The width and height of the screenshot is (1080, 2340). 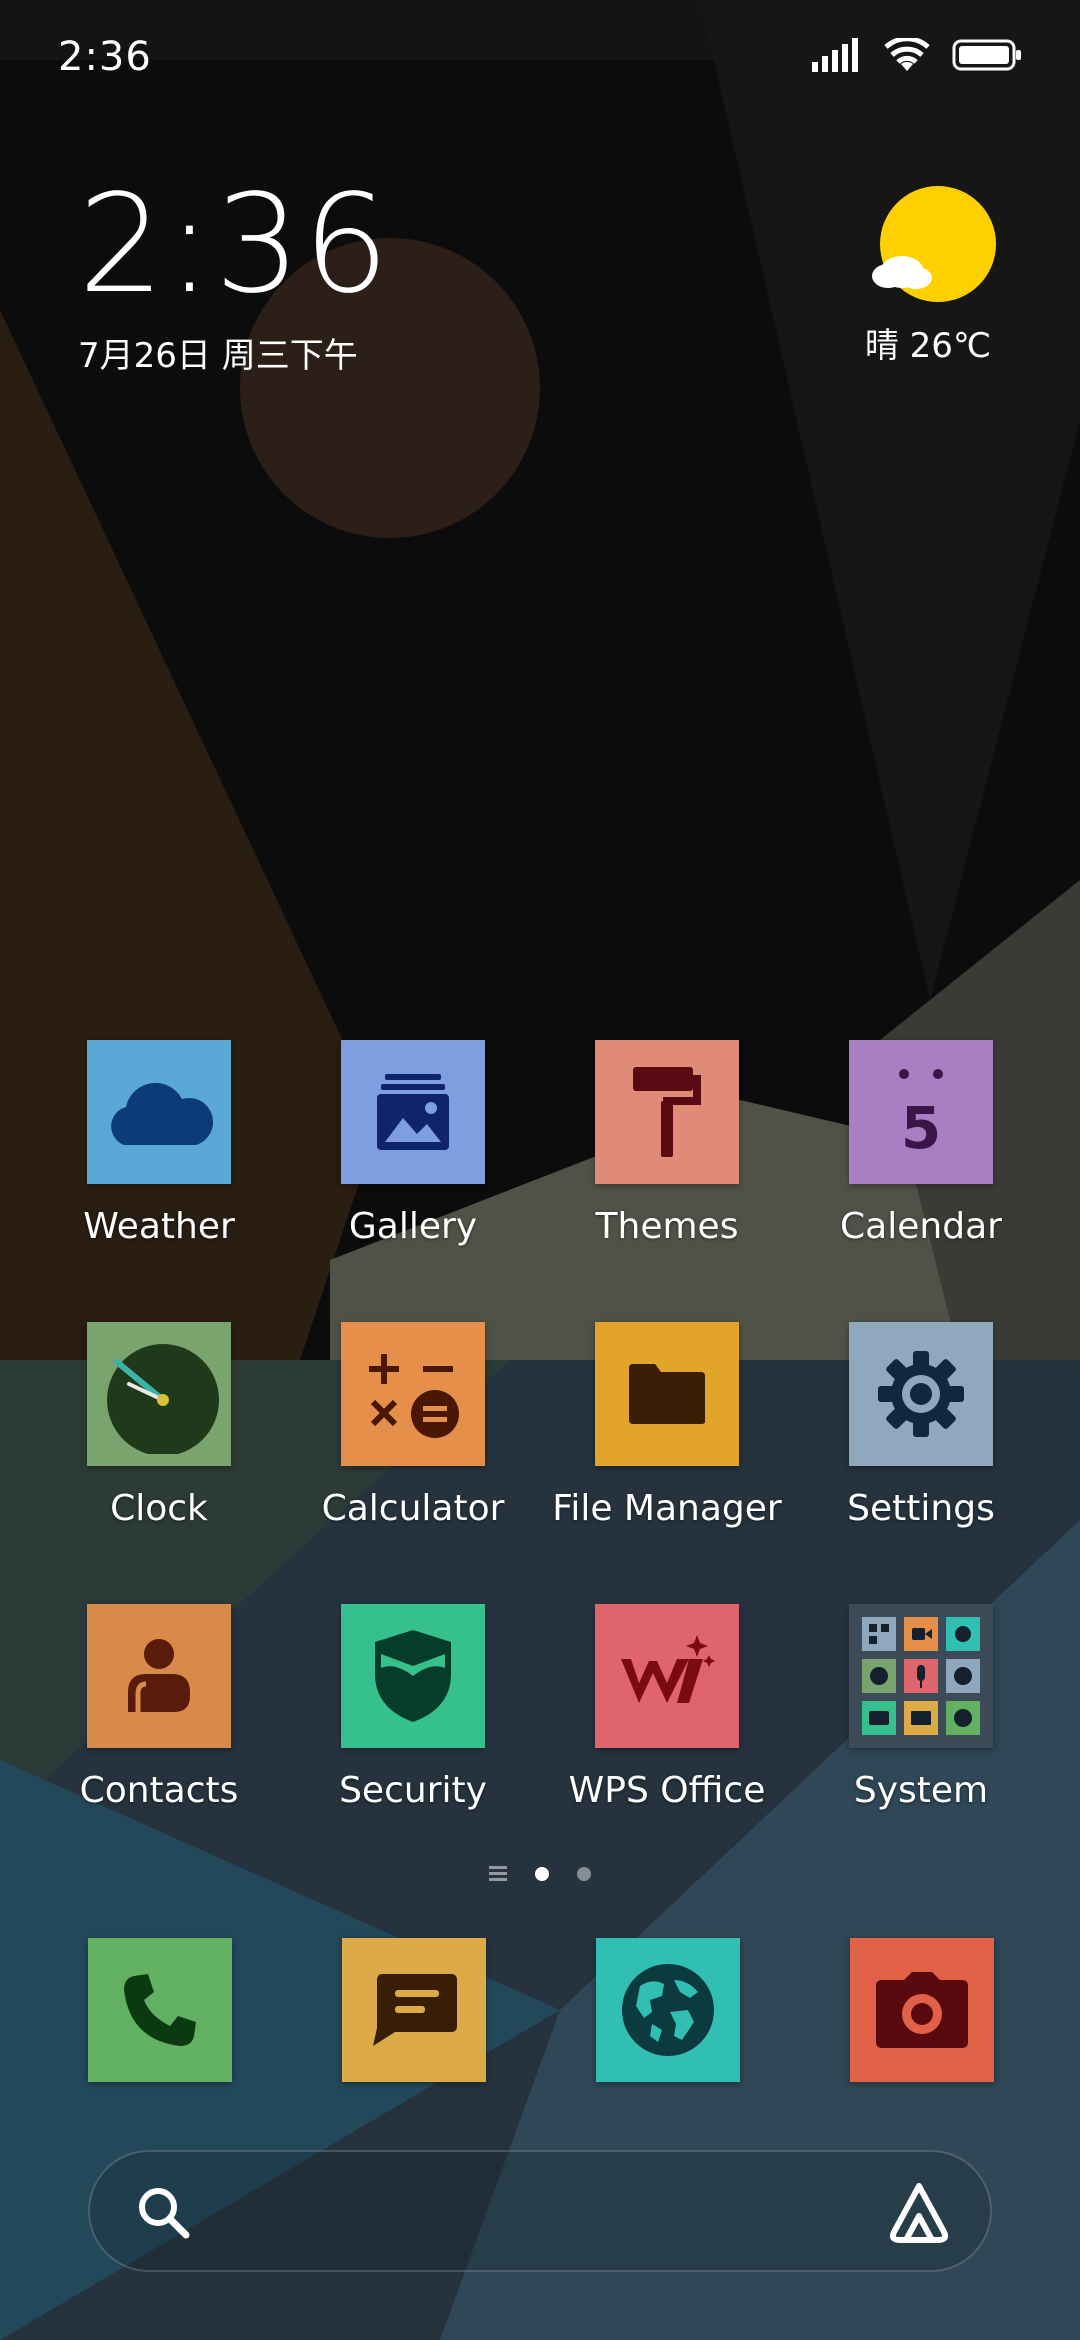 I want to click on app-label: Settings, so click(x=921, y=1508).